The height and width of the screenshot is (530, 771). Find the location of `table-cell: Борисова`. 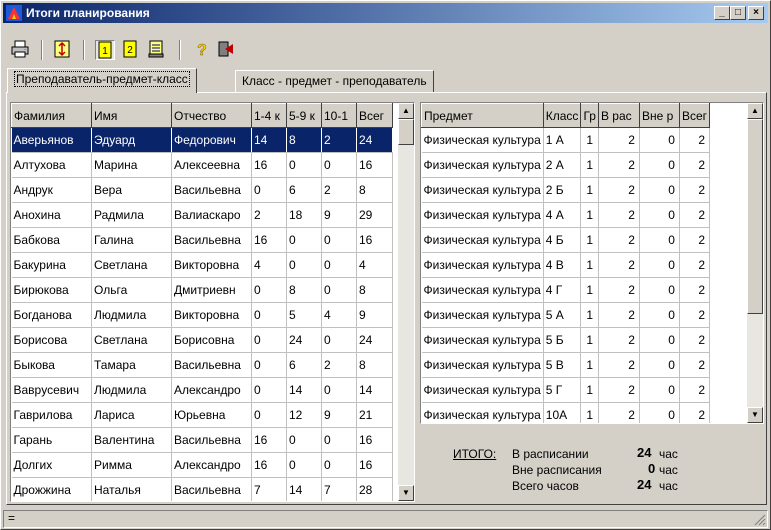

table-cell: Борисова is located at coordinates (51, 340).